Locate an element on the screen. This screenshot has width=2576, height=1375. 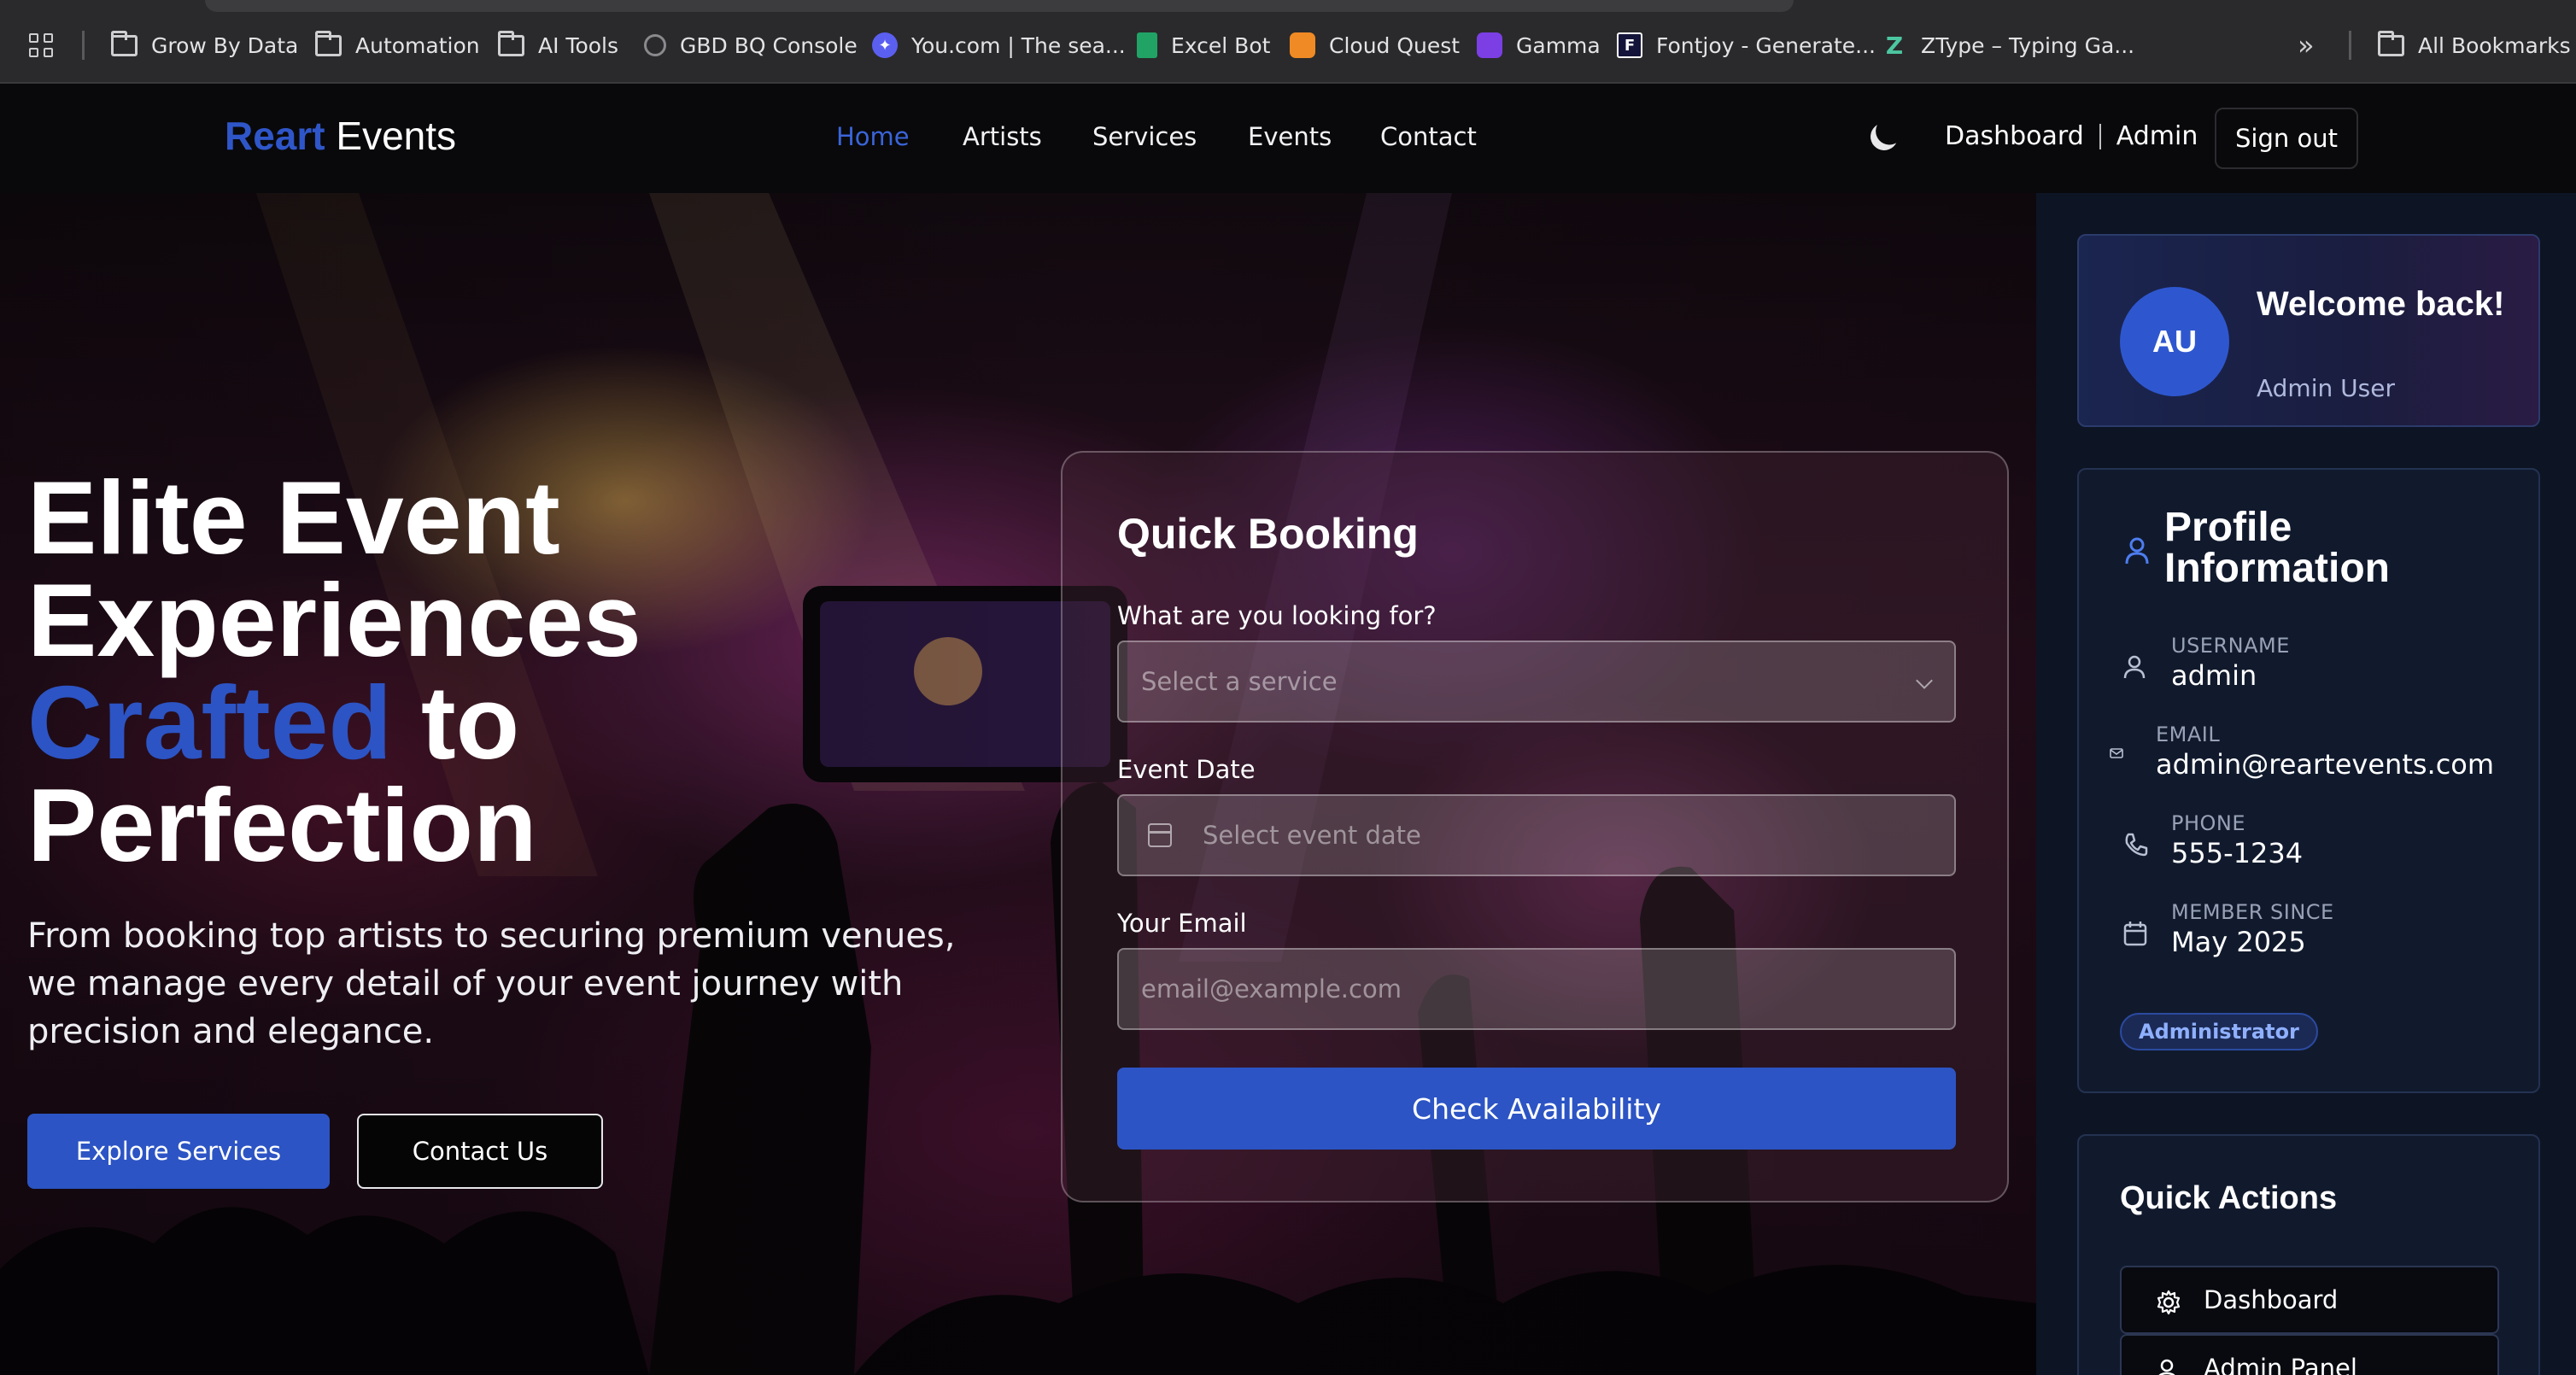
calendar-icon is located at coordinates (1160, 835).